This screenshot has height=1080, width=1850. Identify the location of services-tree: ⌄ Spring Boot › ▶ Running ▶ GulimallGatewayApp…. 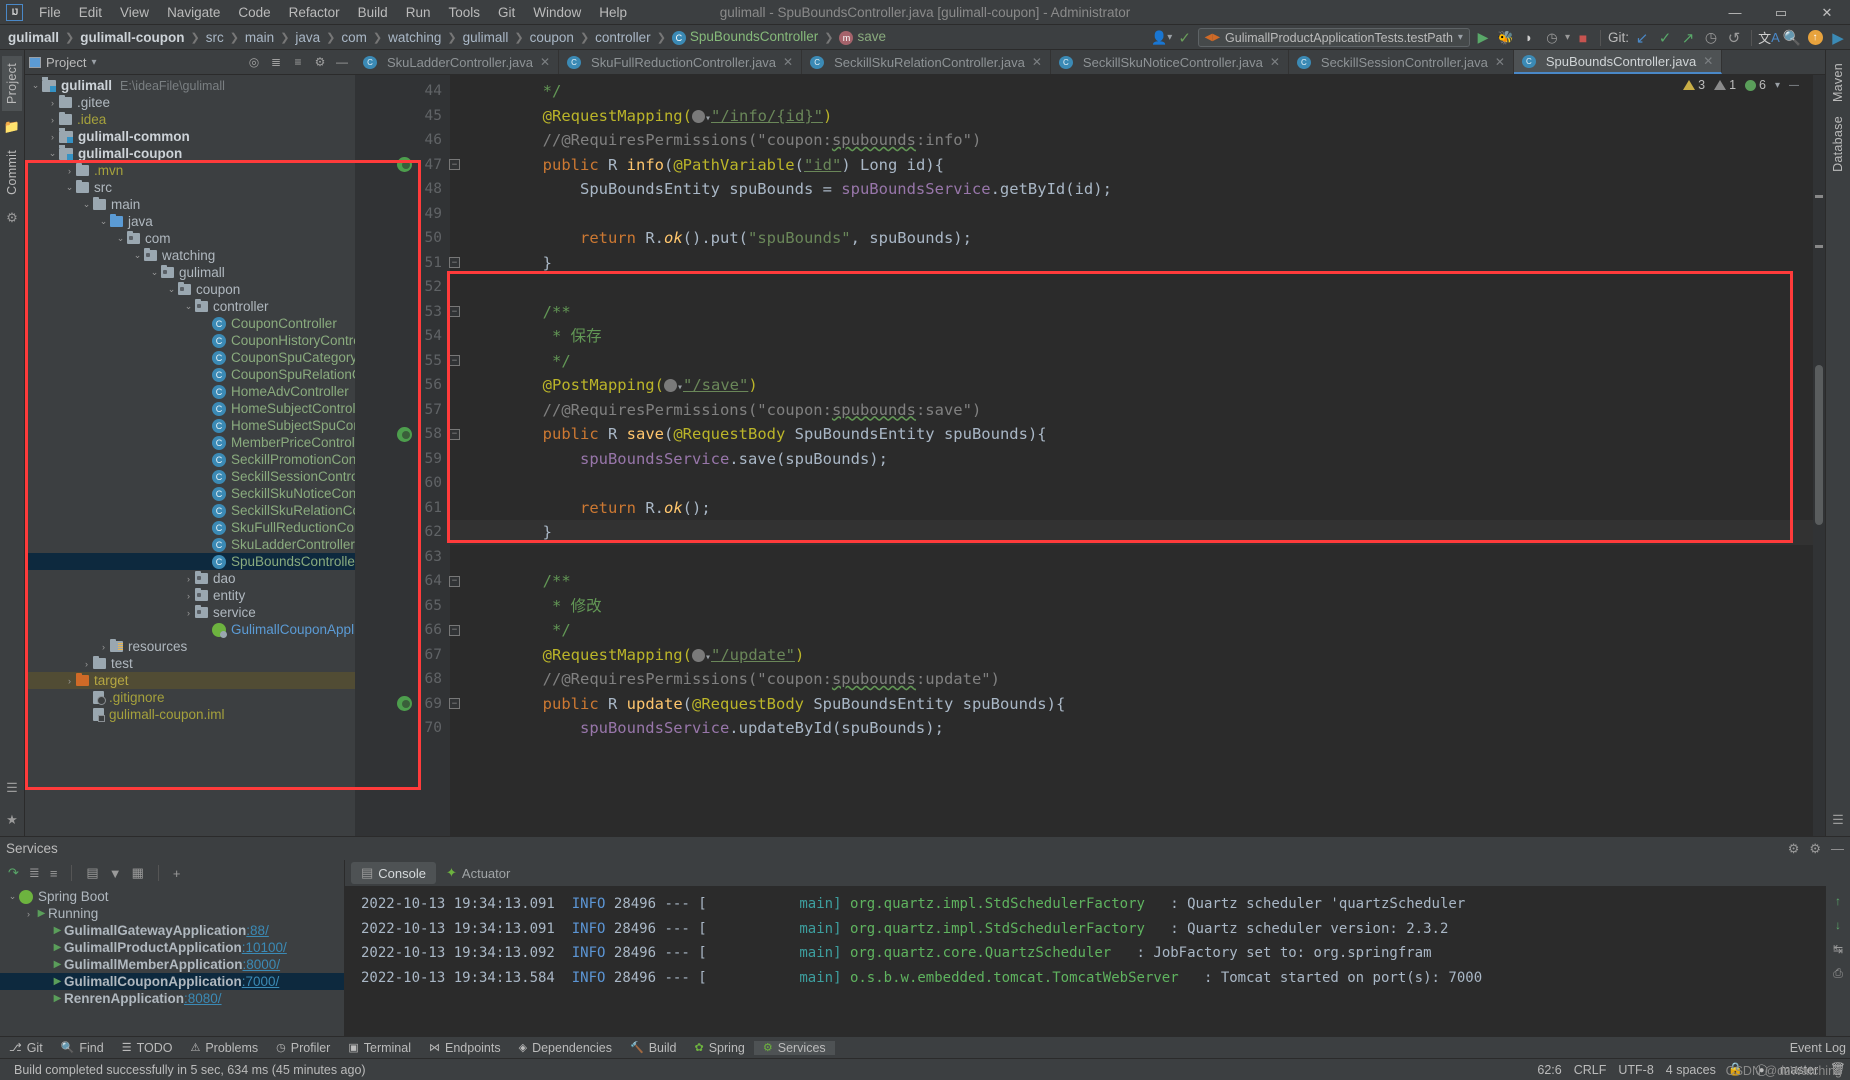
(172, 961).